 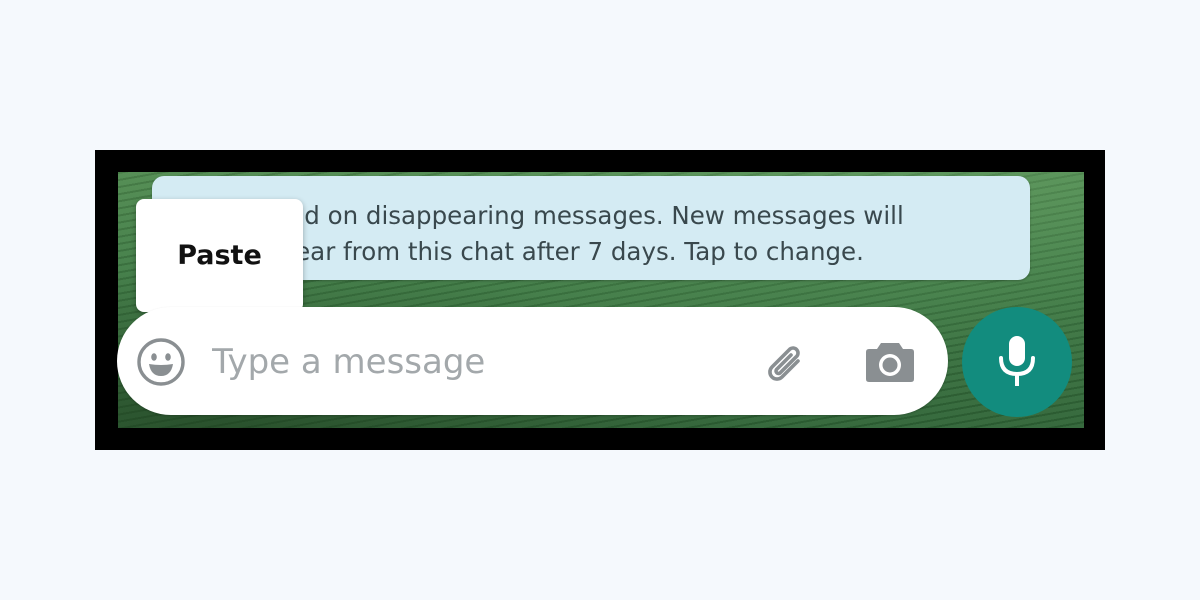 I want to click on paperclip-icon, so click(x=785, y=362).